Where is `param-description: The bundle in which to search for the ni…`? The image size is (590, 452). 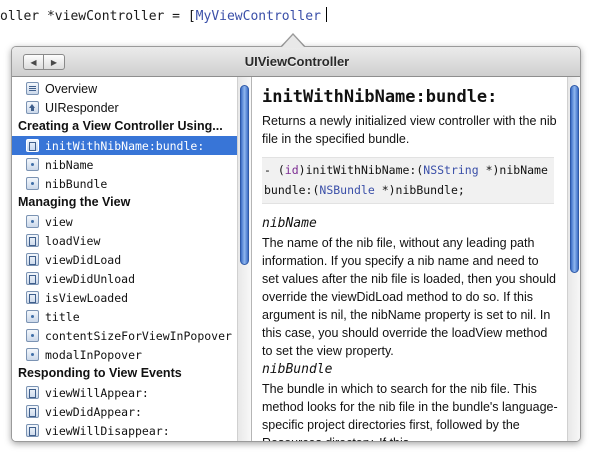 param-description: The bundle in which to search for the ni… is located at coordinates (410, 411).